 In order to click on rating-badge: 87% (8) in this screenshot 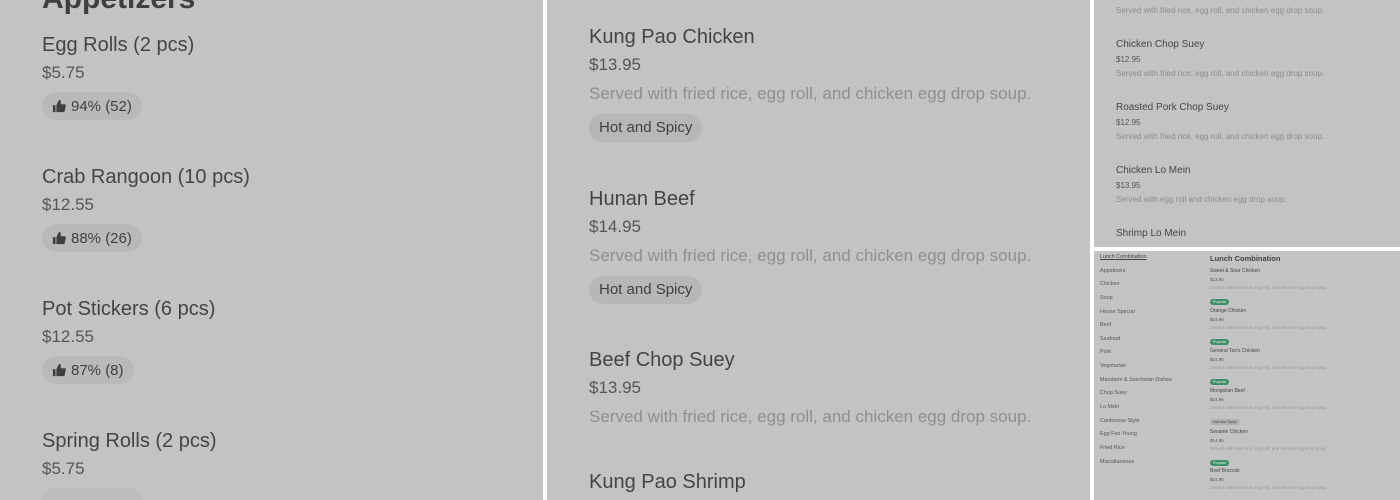, I will do `click(88, 370)`.